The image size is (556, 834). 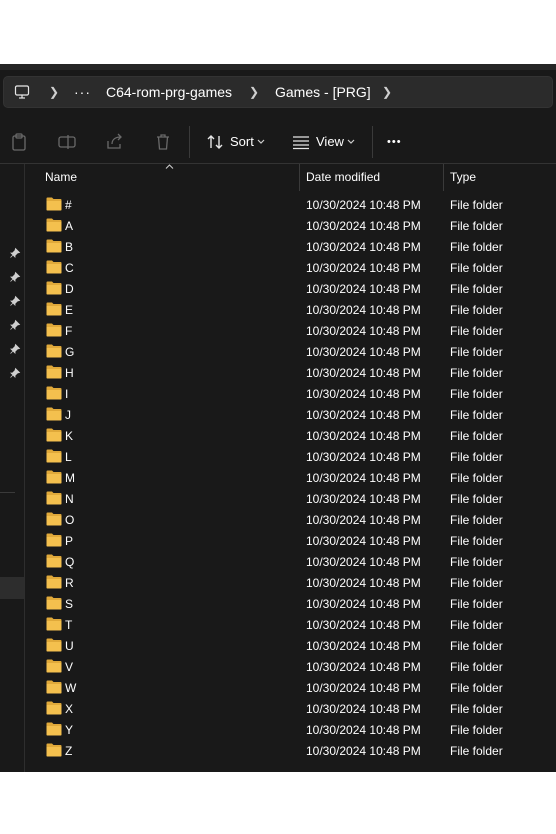 What do you see at coordinates (290, 688) in the screenshot?
I see `table-row: W 10/30/2024 10:48 PM File folder` at bounding box center [290, 688].